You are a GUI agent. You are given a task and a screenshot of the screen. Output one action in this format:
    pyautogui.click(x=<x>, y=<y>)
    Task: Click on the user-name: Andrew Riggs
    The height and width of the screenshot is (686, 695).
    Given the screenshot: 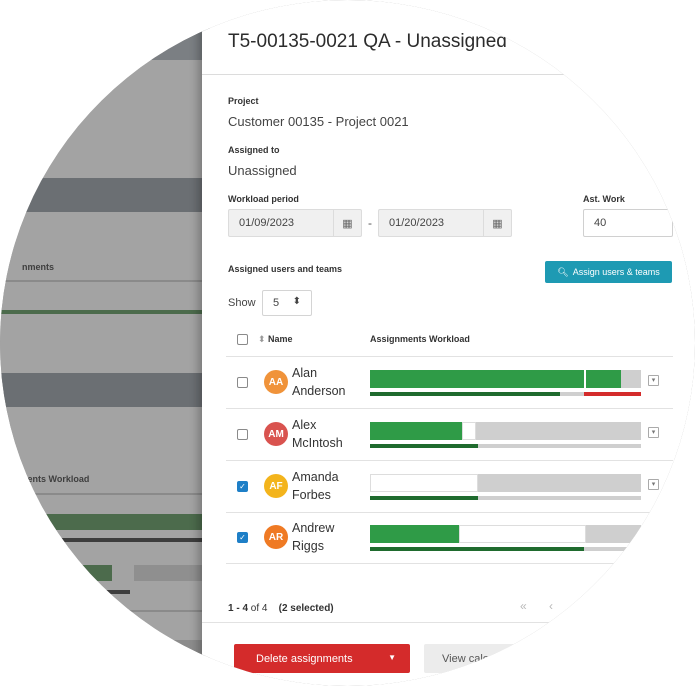 What is the action you would take?
    pyautogui.click(x=327, y=537)
    